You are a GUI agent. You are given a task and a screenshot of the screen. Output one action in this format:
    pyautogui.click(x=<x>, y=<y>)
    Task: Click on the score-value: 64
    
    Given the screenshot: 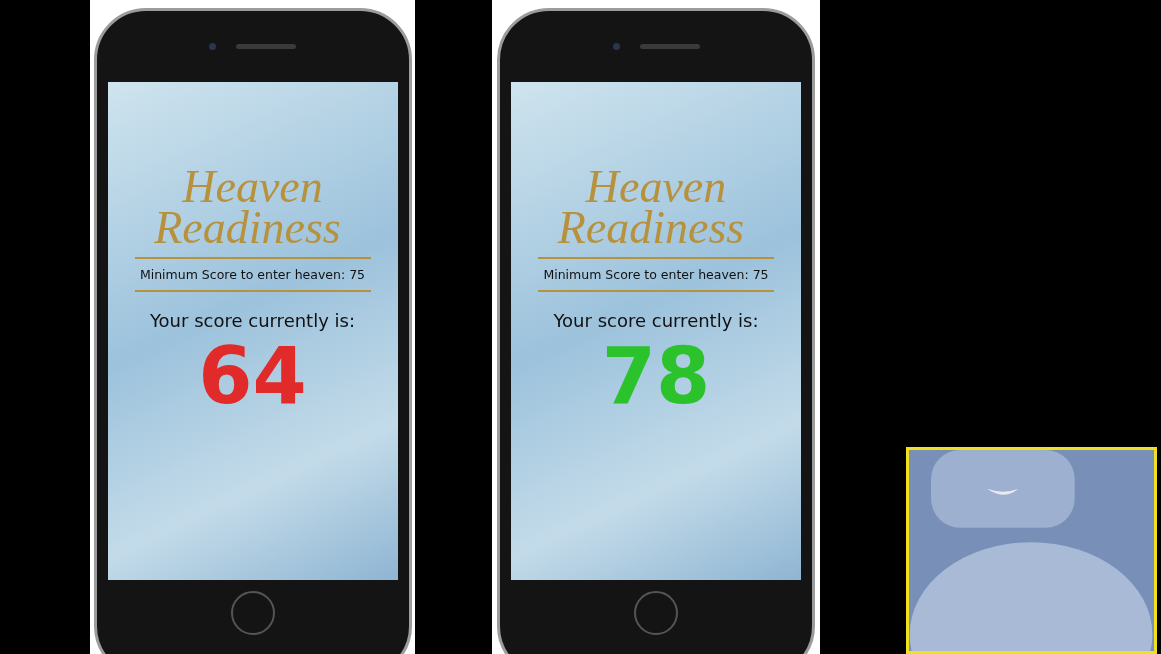 What is the action you would take?
    pyautogui.click(x=252, y=375)
    